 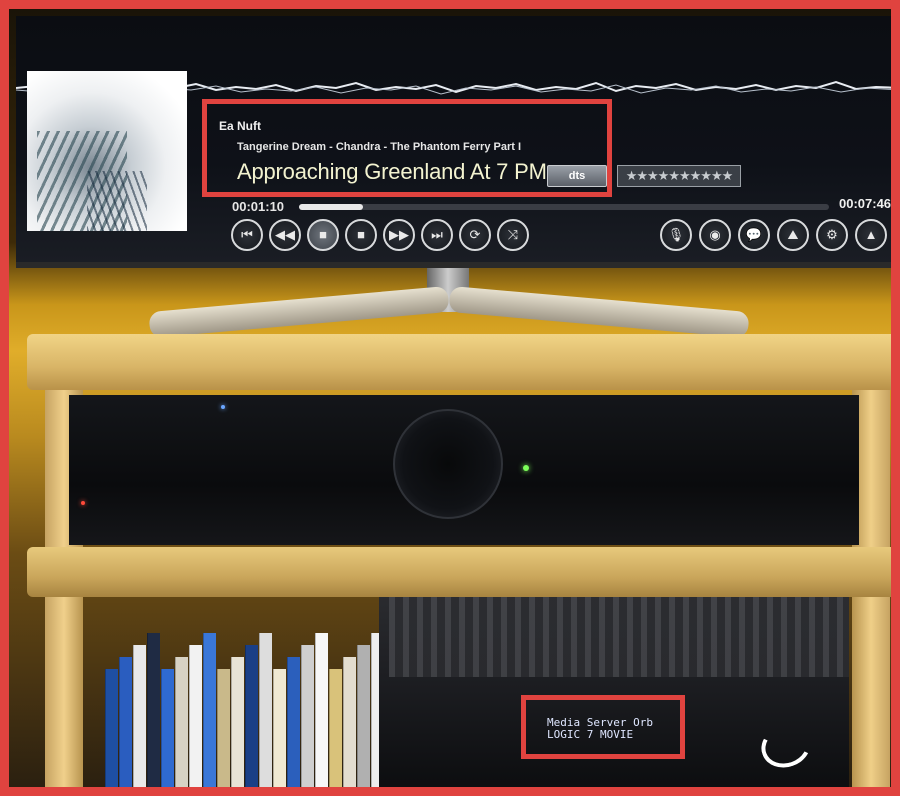 What do you see at coordinates (107, 151) in the screenshot?
I see `album-art` at bounding box center [107, 151].